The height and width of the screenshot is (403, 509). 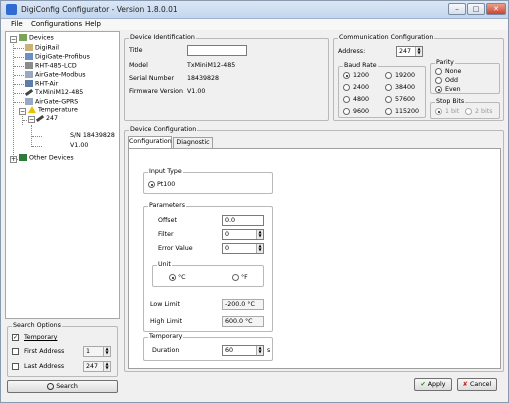 I want to click on tree-item-device-247: 247, so click(x=46, y=118).